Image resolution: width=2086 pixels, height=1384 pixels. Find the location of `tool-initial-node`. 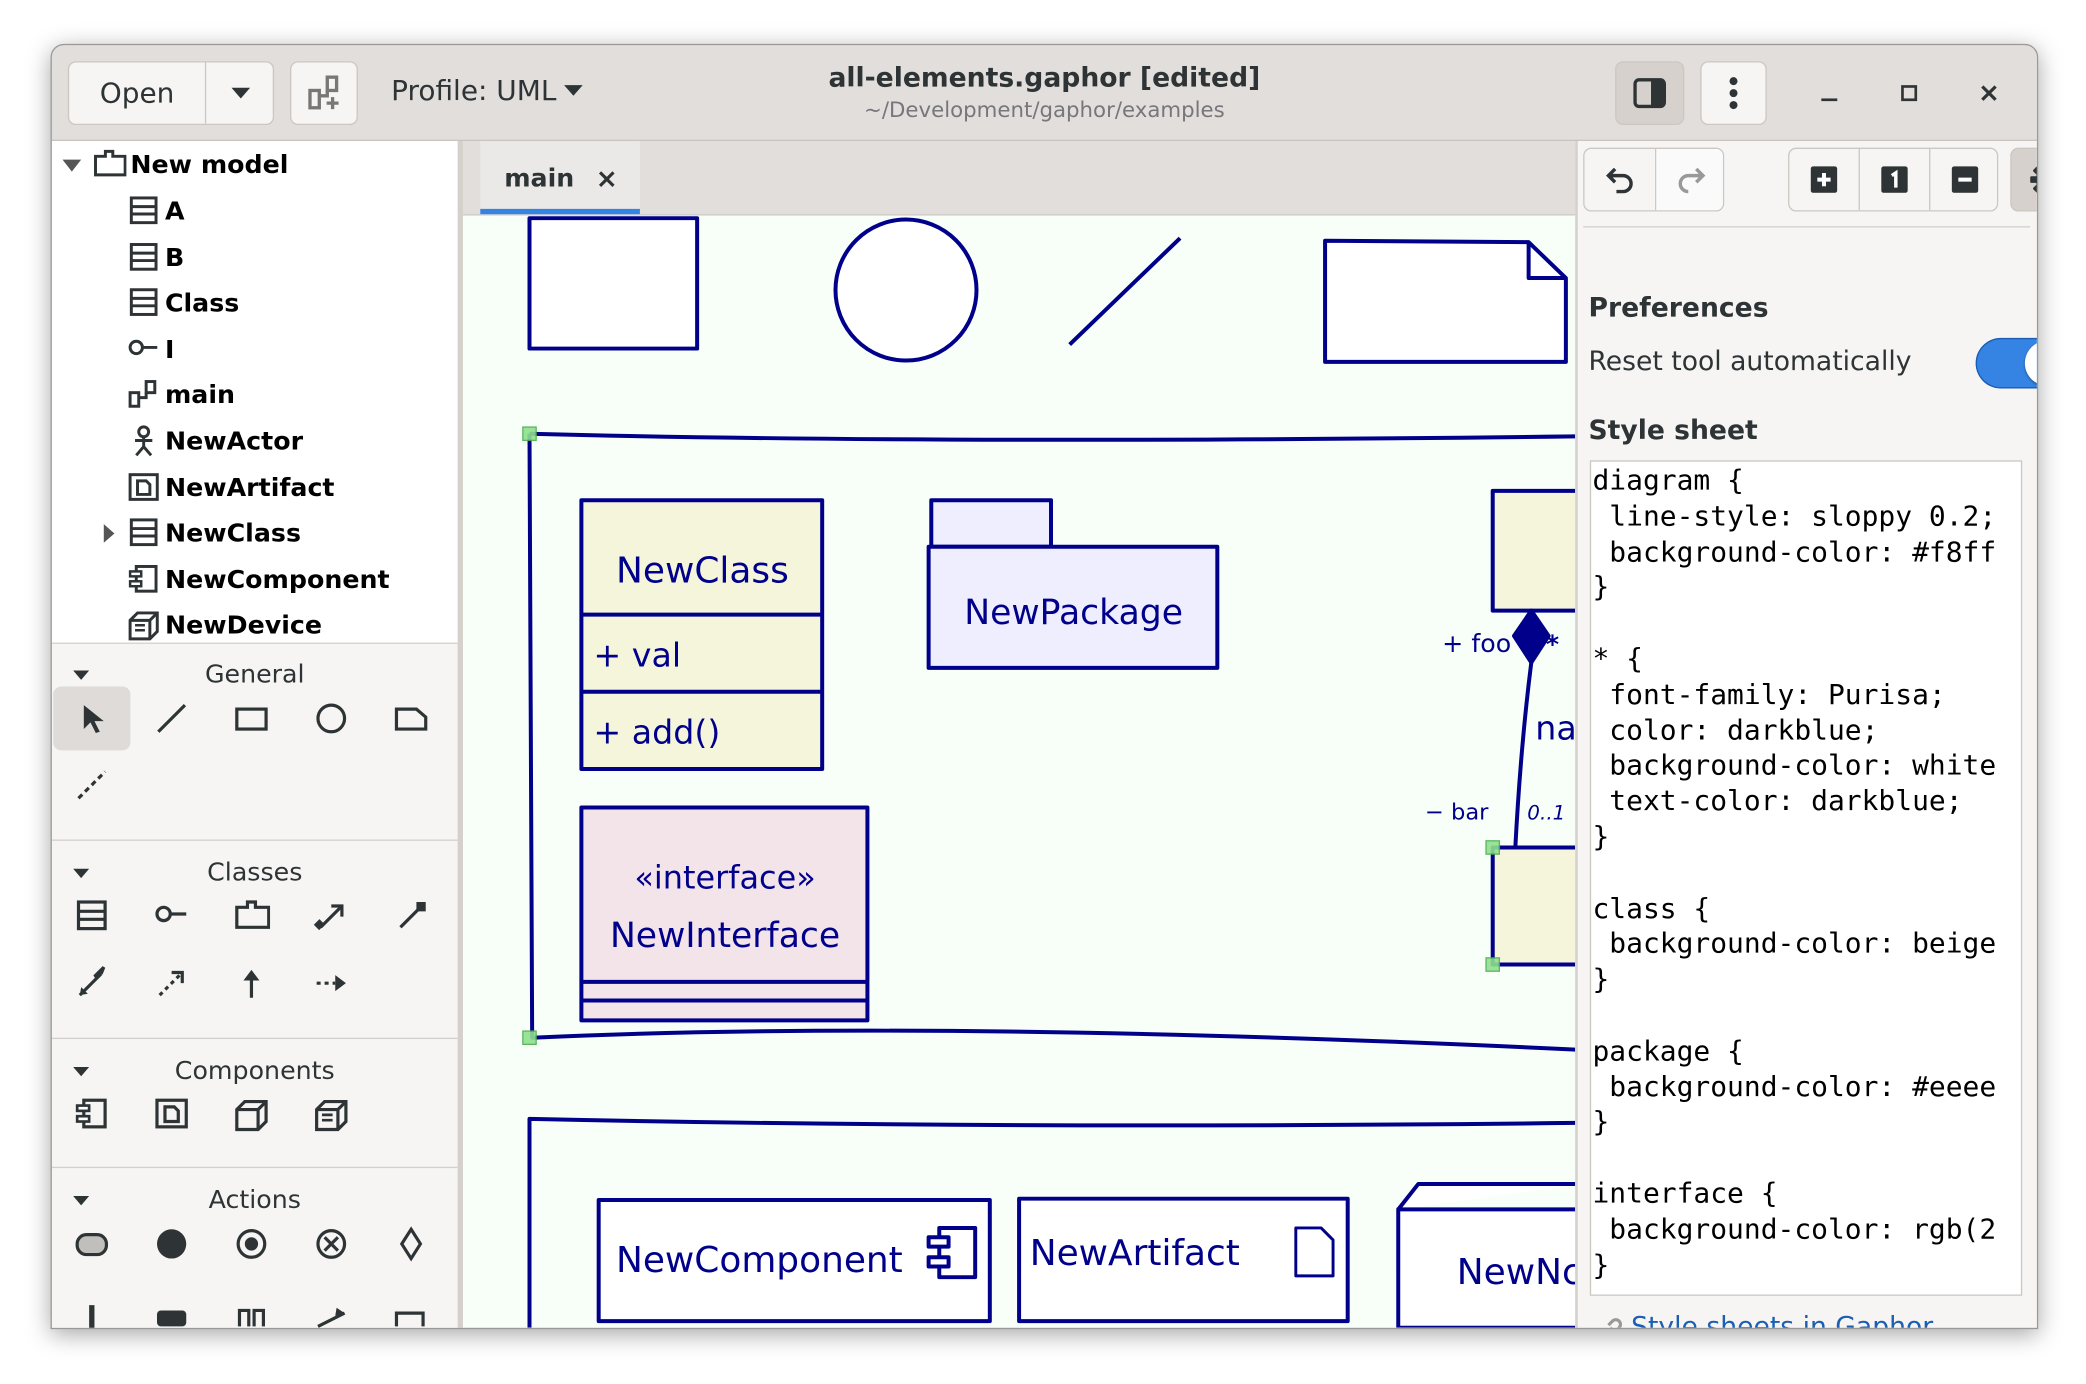

tool-initial-node is located at coordinates (171, 1244).